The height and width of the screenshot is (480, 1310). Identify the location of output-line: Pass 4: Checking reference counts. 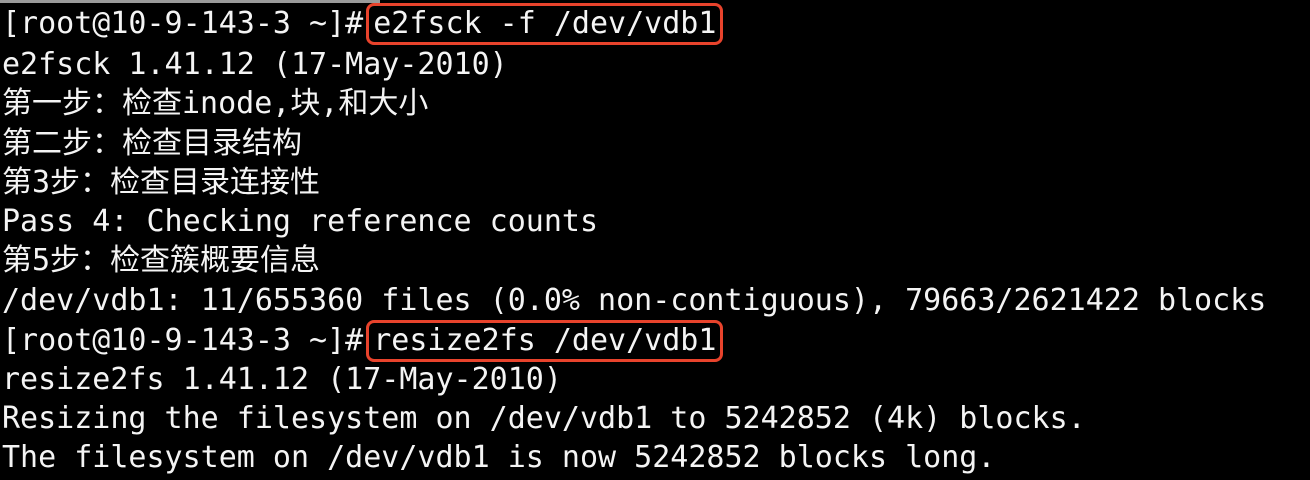
(300, 221).